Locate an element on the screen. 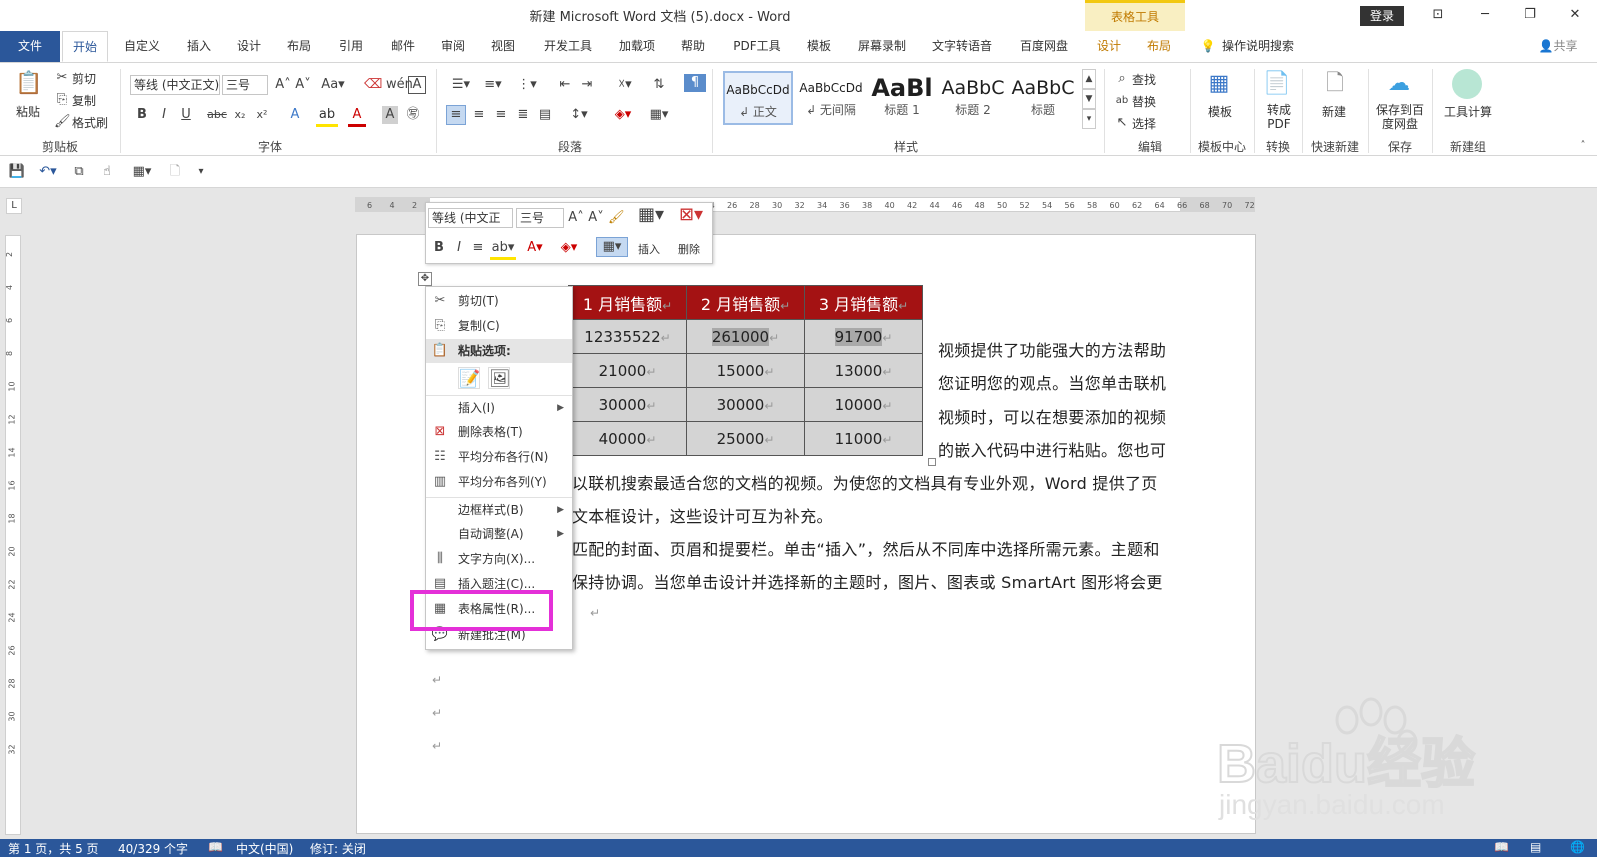 This screenshot has width=1597, height=857. menu-item-delete-table: ⊠ 删除表格(T) is located at coordinates (499, 432).